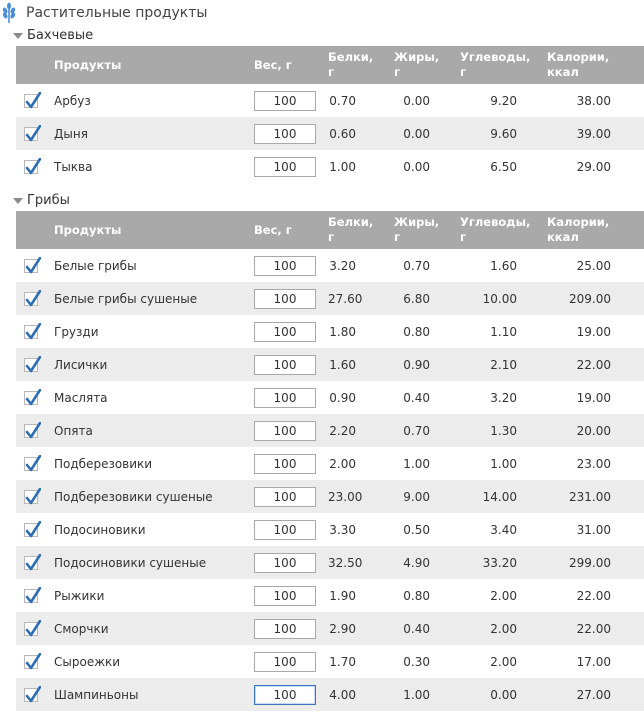 The width and height of the screenshot is (644, 717). Describe the element at coordinates (351, 57) in the screenshot. I see `header-protein-line: Белки,` at that location.